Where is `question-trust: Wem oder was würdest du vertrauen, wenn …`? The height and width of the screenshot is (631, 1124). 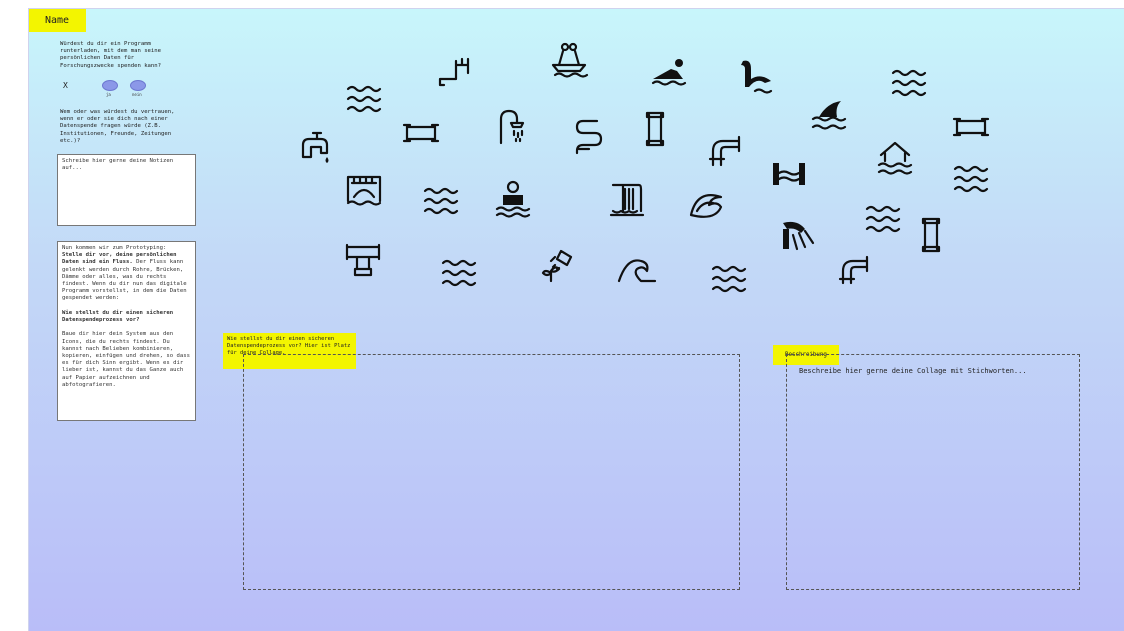 question-trust: Wem oder was würdest du vertrauen, wenn … is located at coordinates (117, 126).